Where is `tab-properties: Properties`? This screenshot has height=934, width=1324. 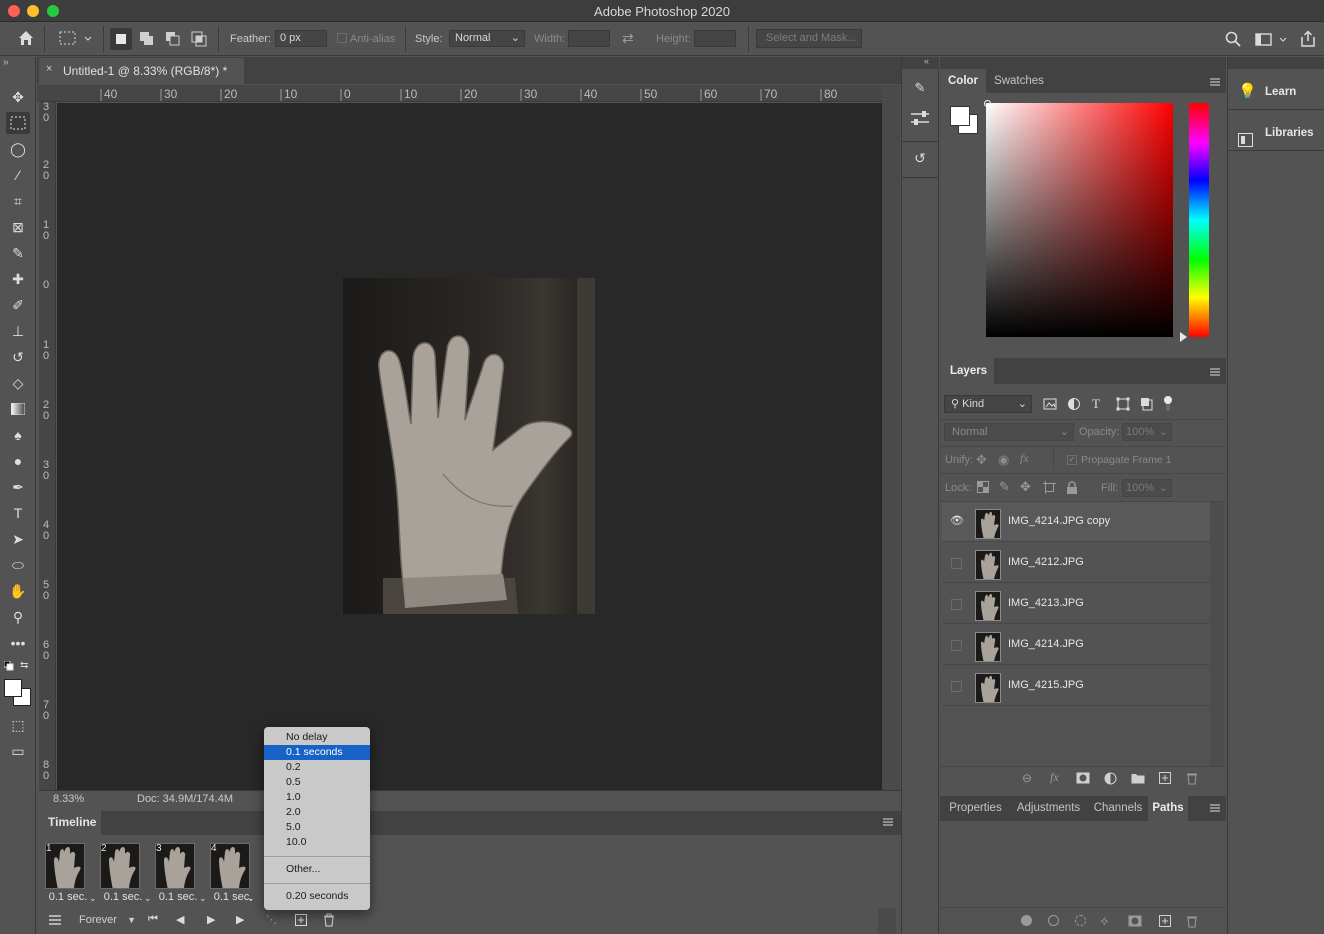 tab-properties: Properties is located at coordinates (975, 808).